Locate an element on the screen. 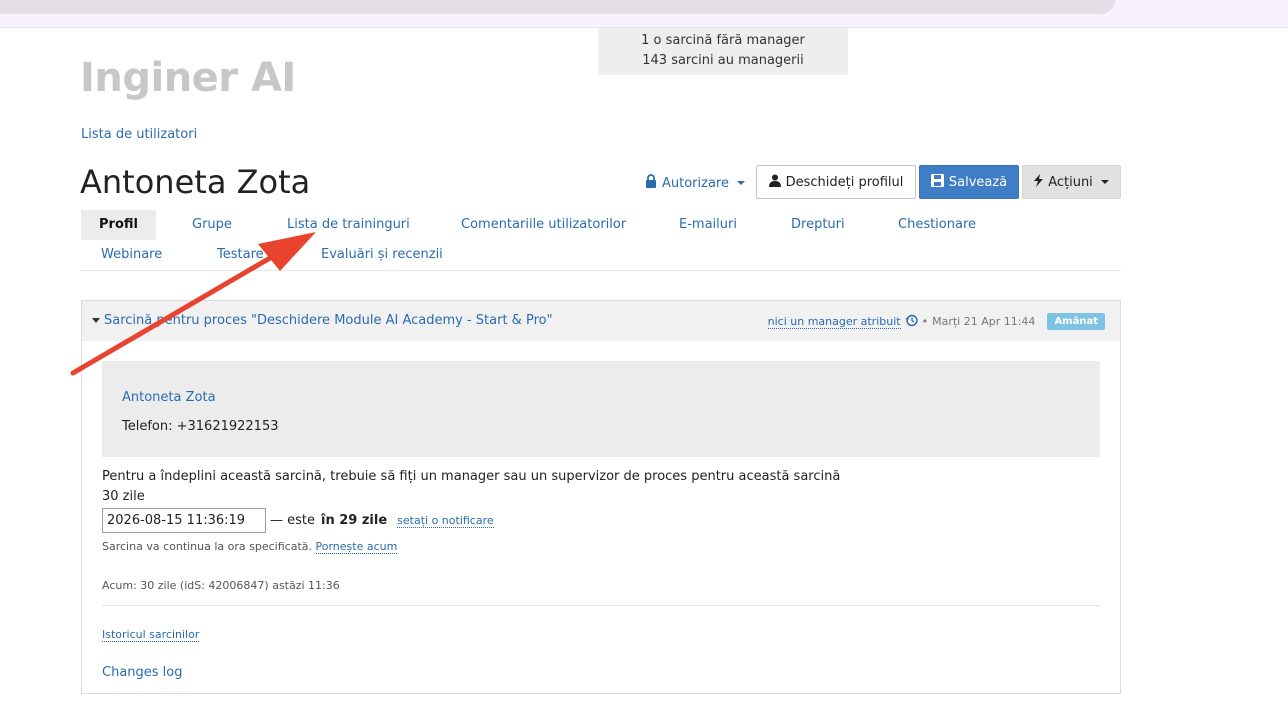  task-history-link: Istoricul sarcinilor is located at coordinates (151, 635).